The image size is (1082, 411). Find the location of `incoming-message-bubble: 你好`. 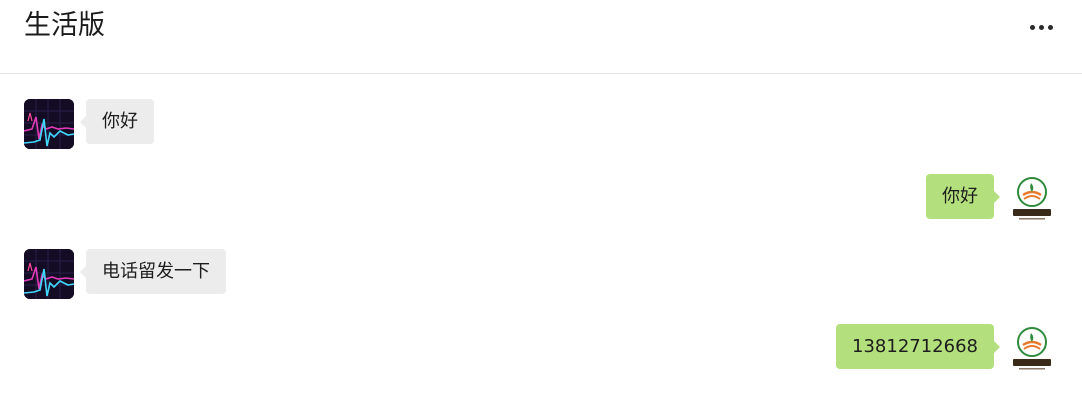

incoming-message-bubble: 你好 is located at coordinates (117, 121).